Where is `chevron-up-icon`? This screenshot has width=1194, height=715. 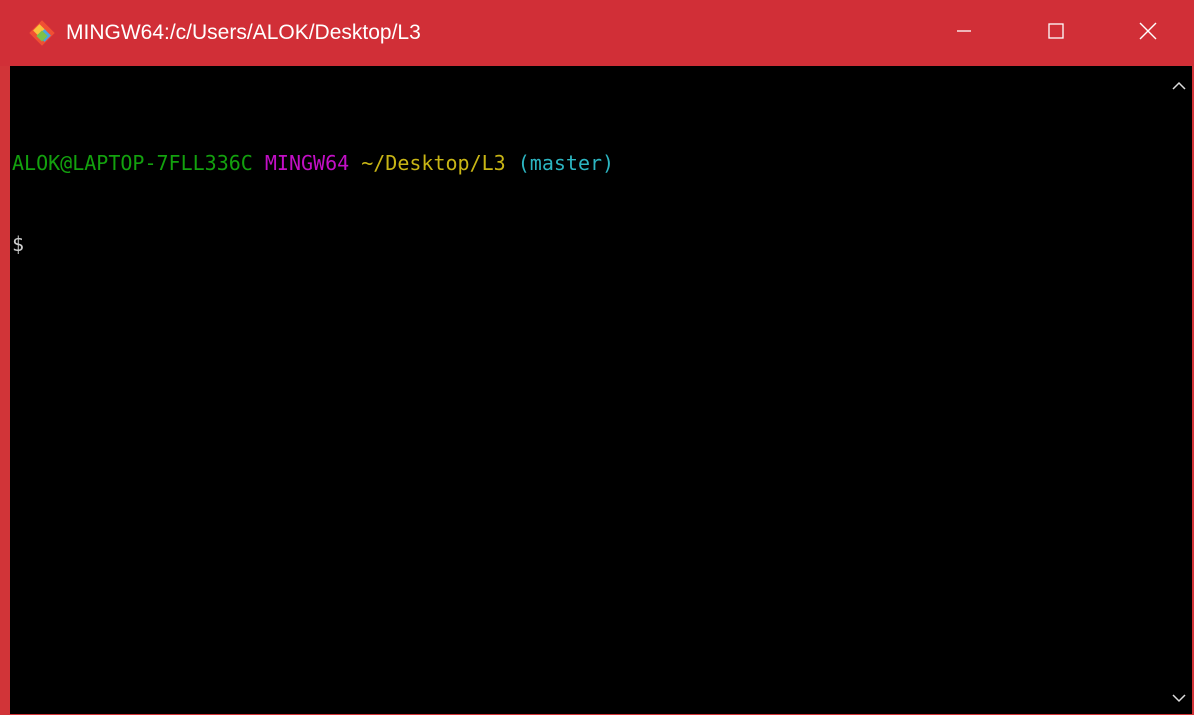
chevron-up-icon is located at coordinates (1179, 85).